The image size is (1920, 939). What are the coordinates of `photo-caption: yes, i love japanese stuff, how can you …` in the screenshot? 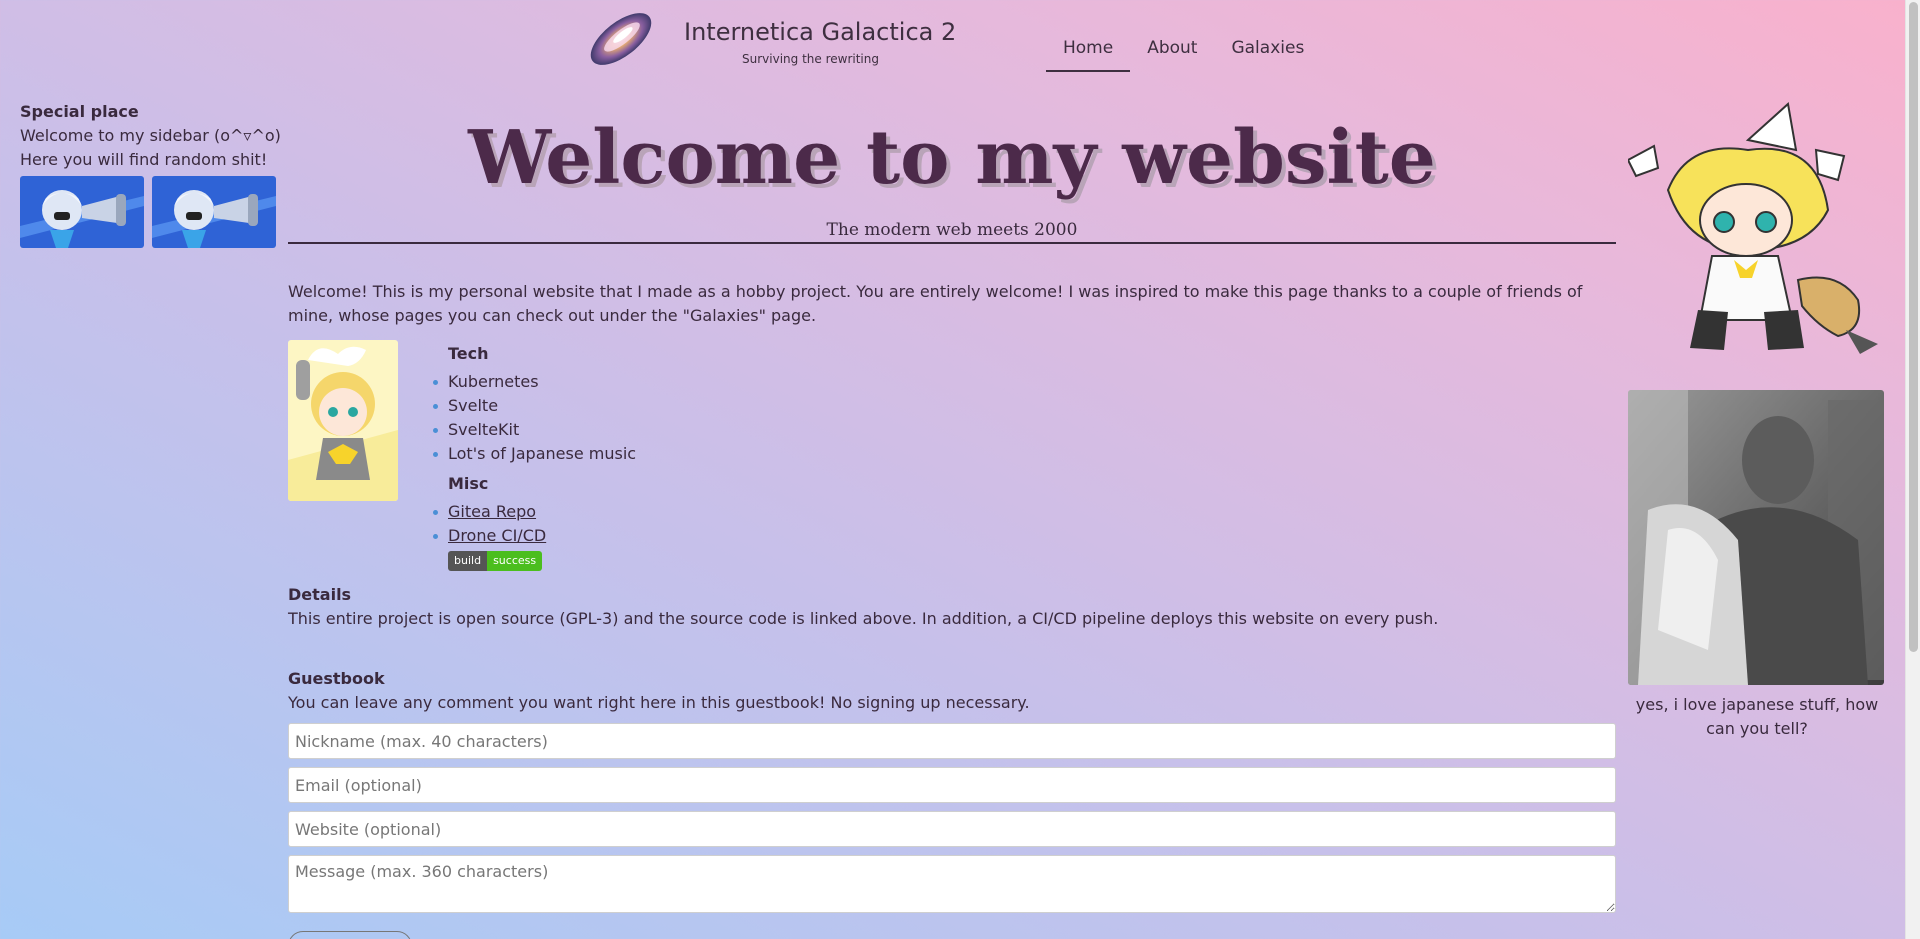 It's located at (1757, 716).